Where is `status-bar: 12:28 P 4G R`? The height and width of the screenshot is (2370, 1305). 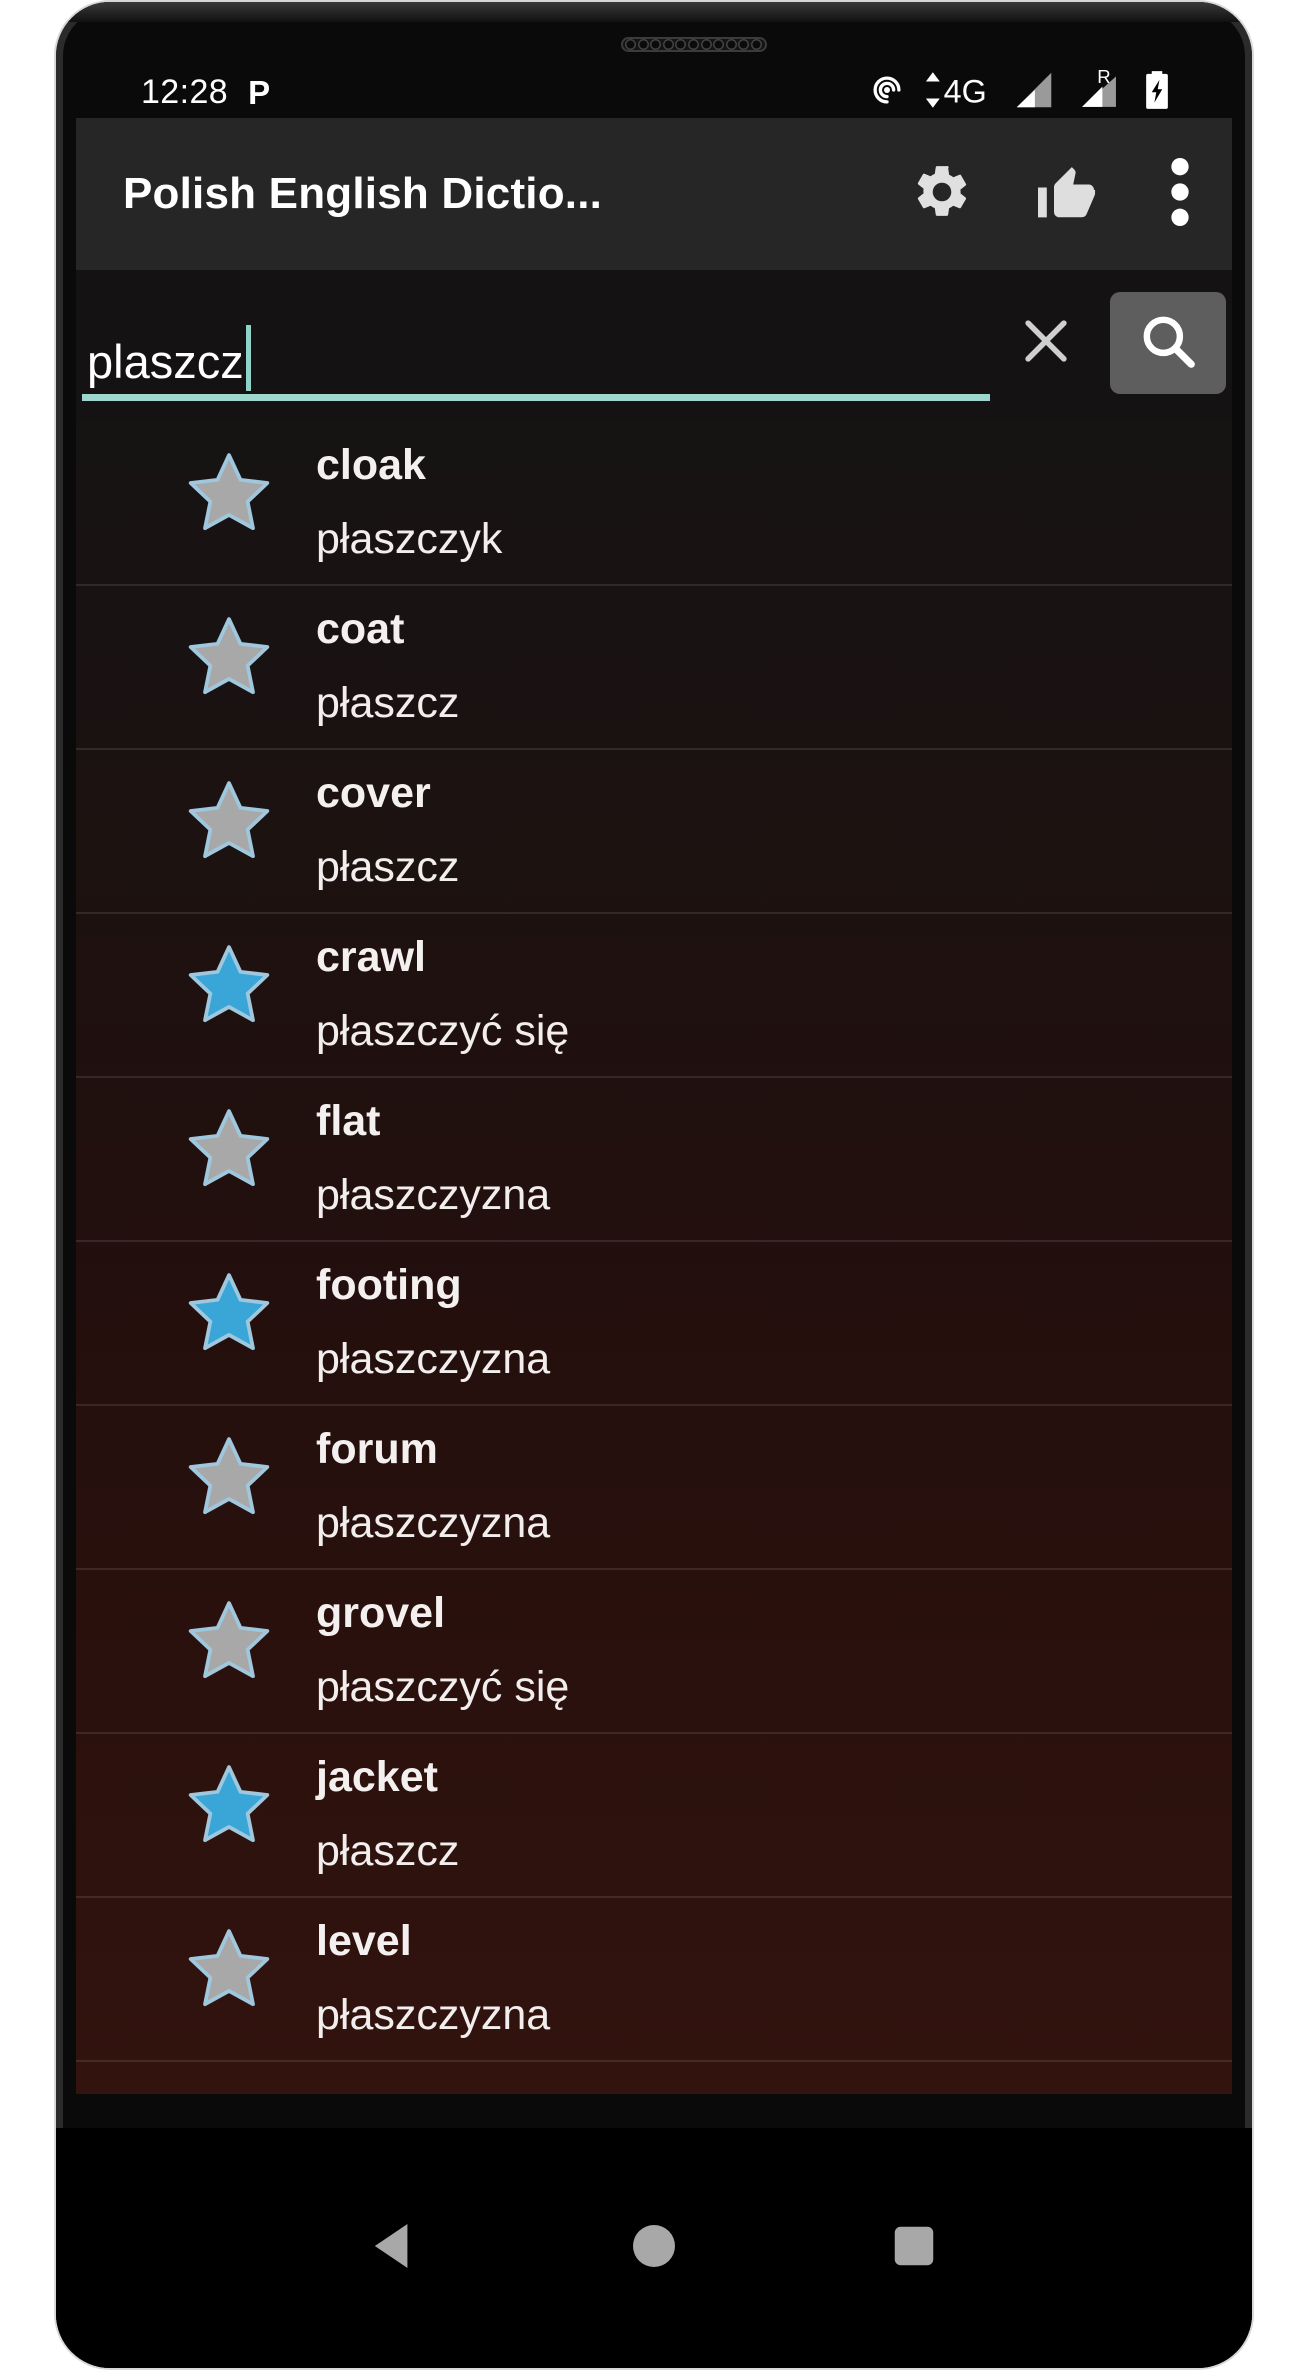 status-bar: 12:28 P 4G R is located at coordinates (654, 92).